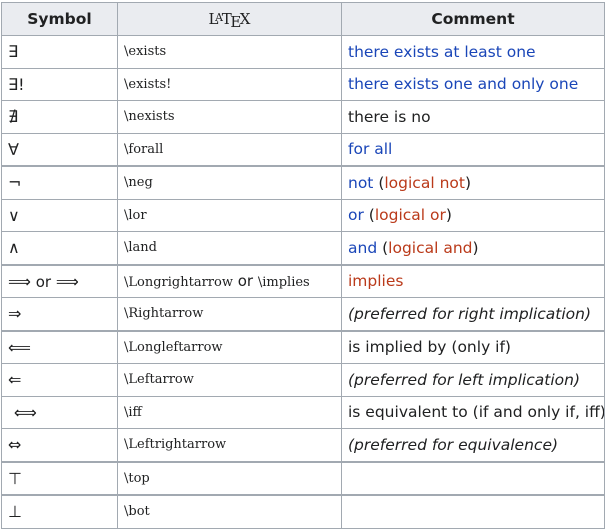 This screenshot has height=529, width=605. What do you see at coordinates (229, 248) in the screenshot?
I see `latex-cell: \land` at bounding box center [229, 248].